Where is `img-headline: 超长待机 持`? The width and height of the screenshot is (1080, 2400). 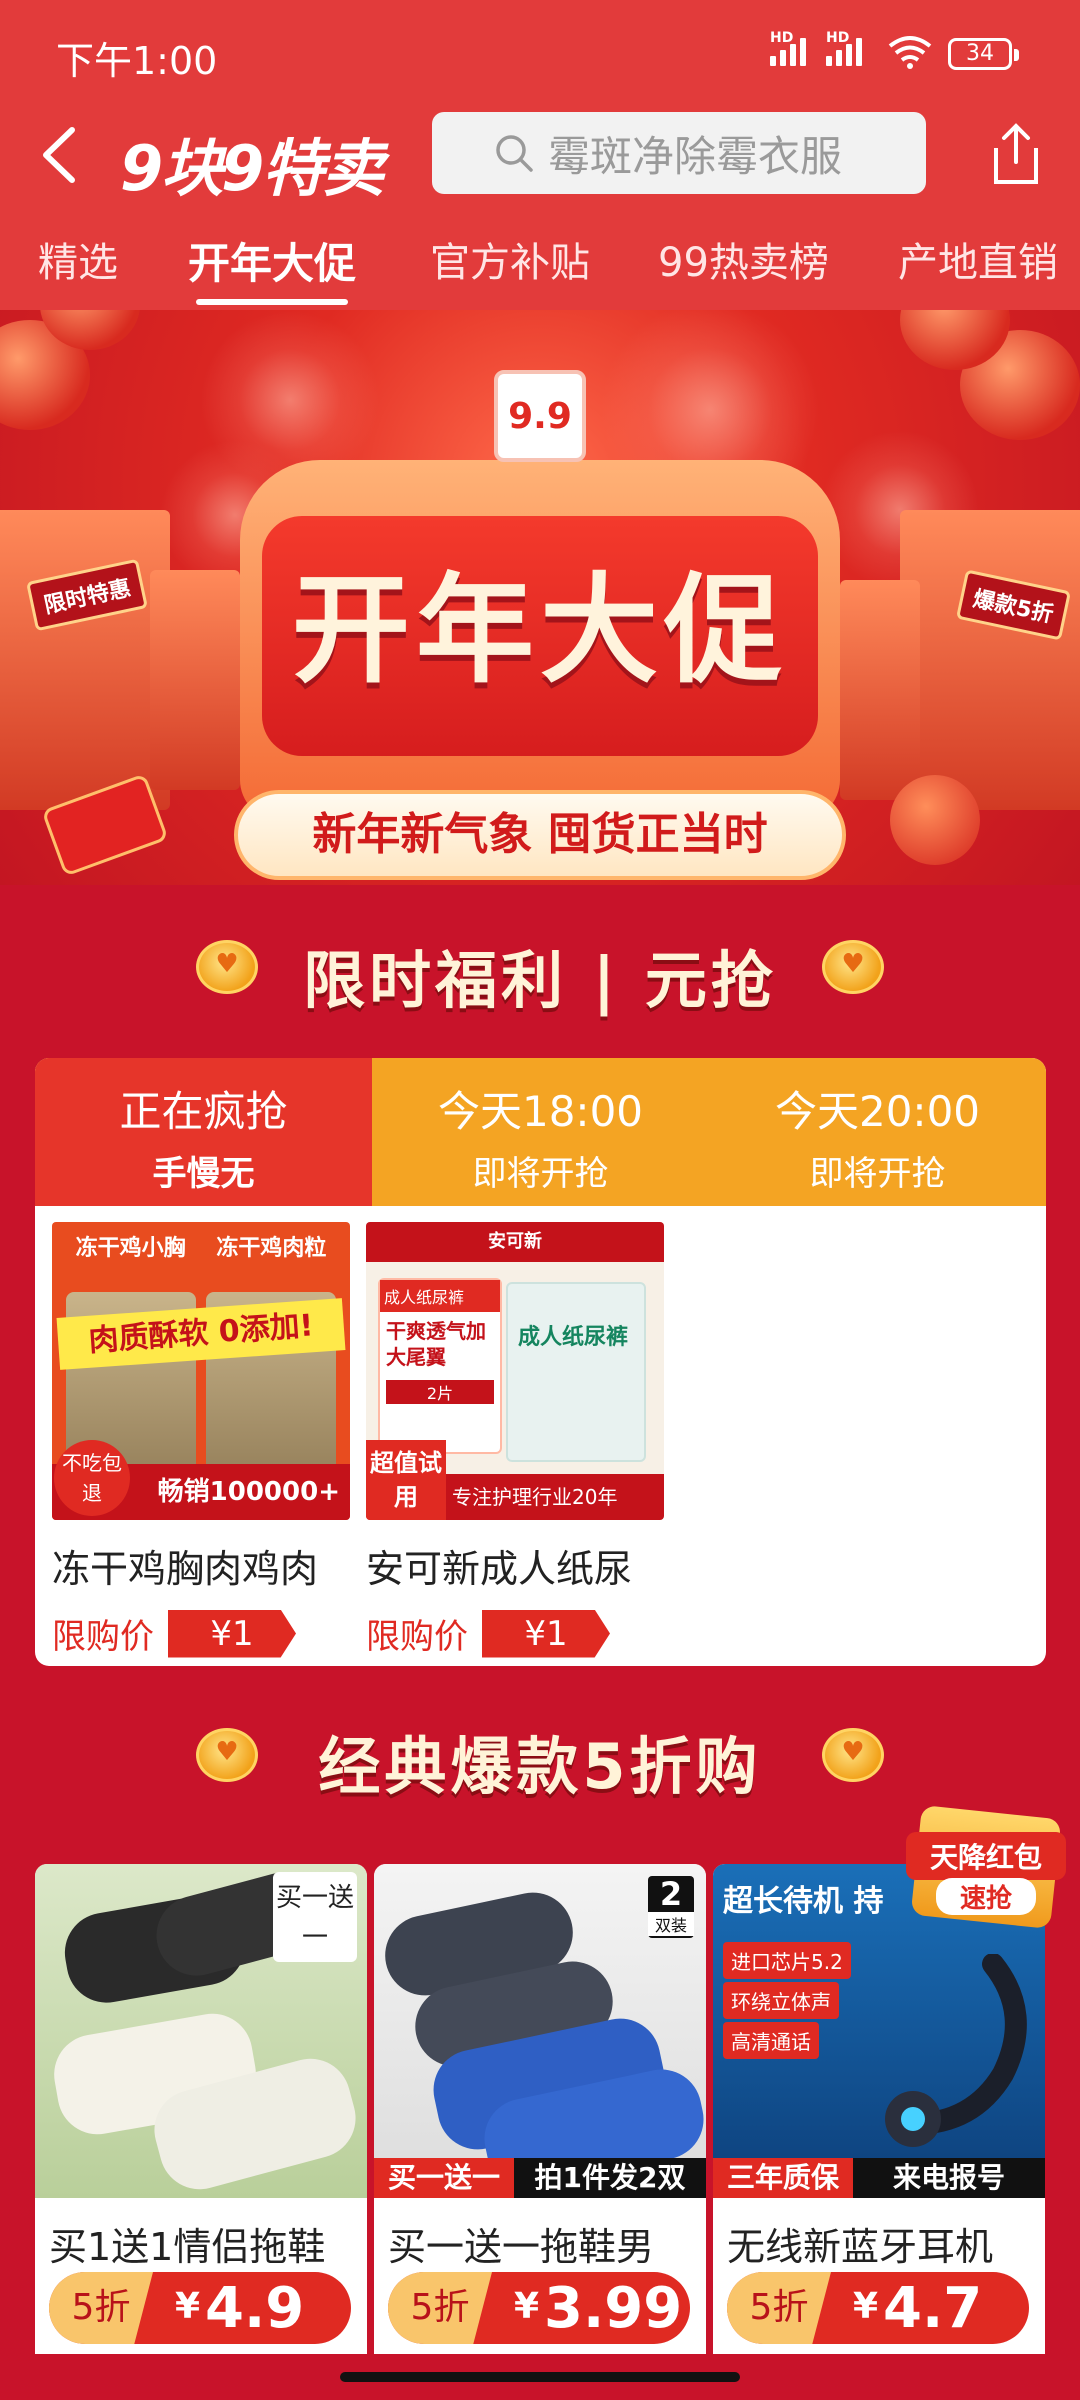 img-headline: 超长待机 持 is located at coordinates (803, 1901).